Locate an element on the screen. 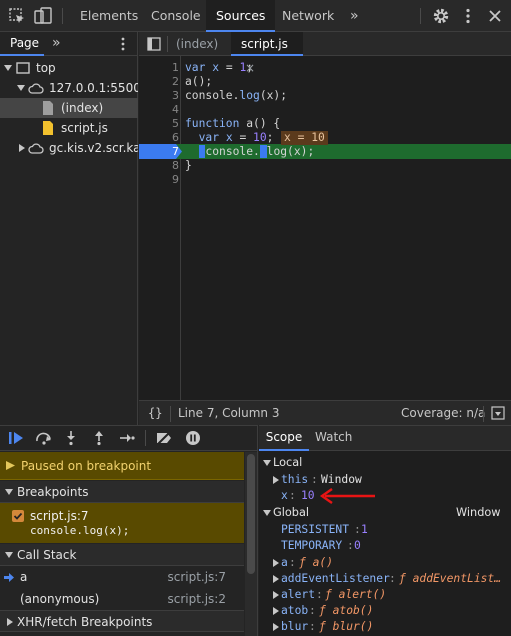 This screenshot has width=511, height=636. pretty-print-icon: {} is located at coordinates (155, 413).